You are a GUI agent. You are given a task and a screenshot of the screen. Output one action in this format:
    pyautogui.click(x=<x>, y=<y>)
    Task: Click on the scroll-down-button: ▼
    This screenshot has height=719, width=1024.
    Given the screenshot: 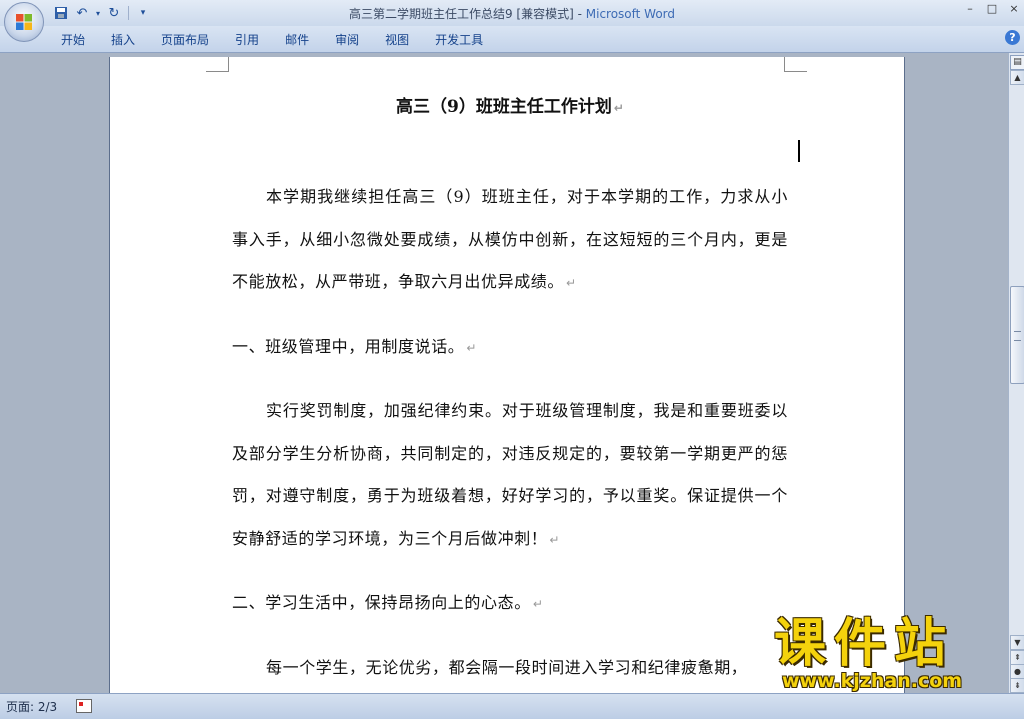 What is the action you would take?
    pyautogui.click(x=1017, y=642)
    